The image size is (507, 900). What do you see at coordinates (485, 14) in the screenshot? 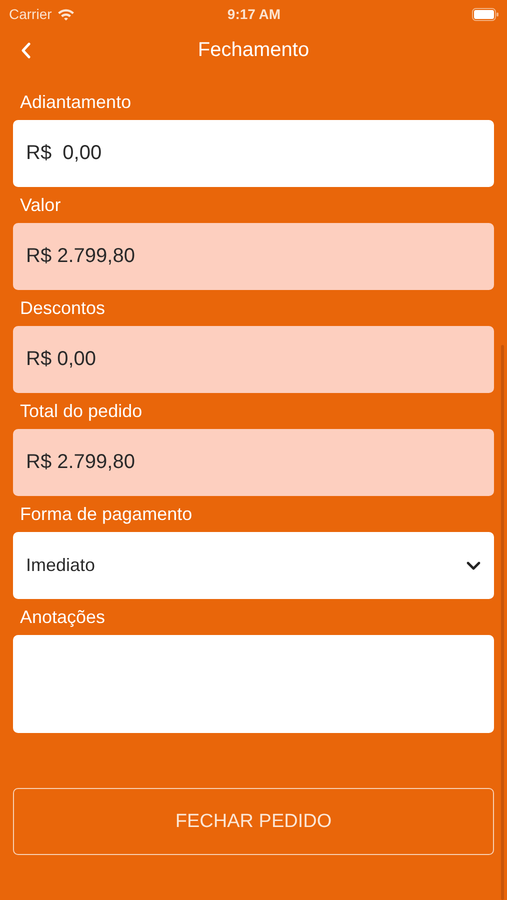
I see `battery-icon` at bounding box center [485, 14].